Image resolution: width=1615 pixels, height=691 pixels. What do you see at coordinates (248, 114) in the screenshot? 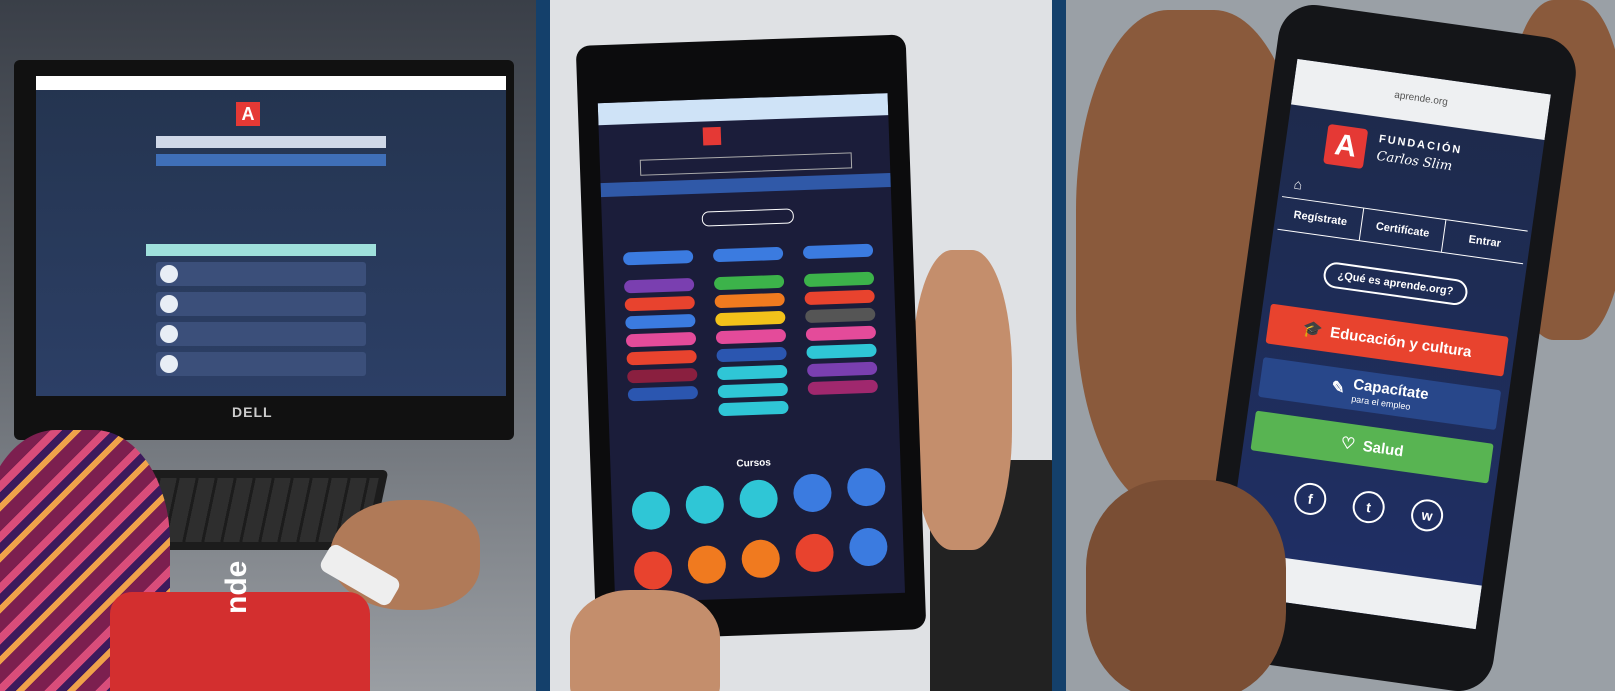
I see `site-logo: A` at bounding box center [248, 114].